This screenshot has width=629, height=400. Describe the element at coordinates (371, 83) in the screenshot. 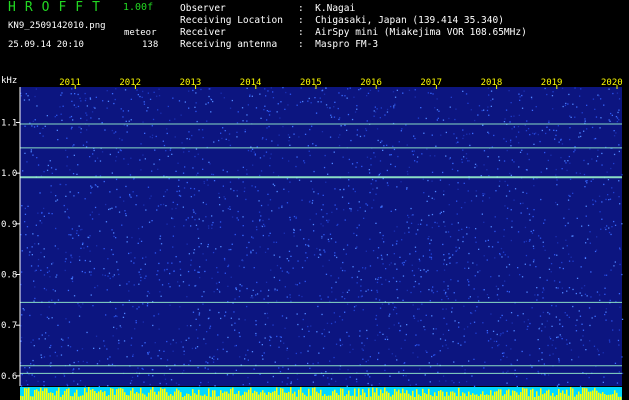

I see `x-tick-label: 2016` at that location.